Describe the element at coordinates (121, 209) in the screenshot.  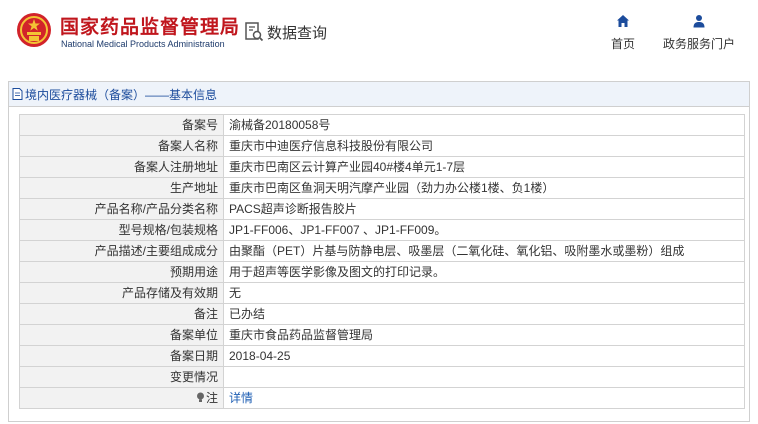
I see `row-label: 产品名称/产品分类名称` at that location.